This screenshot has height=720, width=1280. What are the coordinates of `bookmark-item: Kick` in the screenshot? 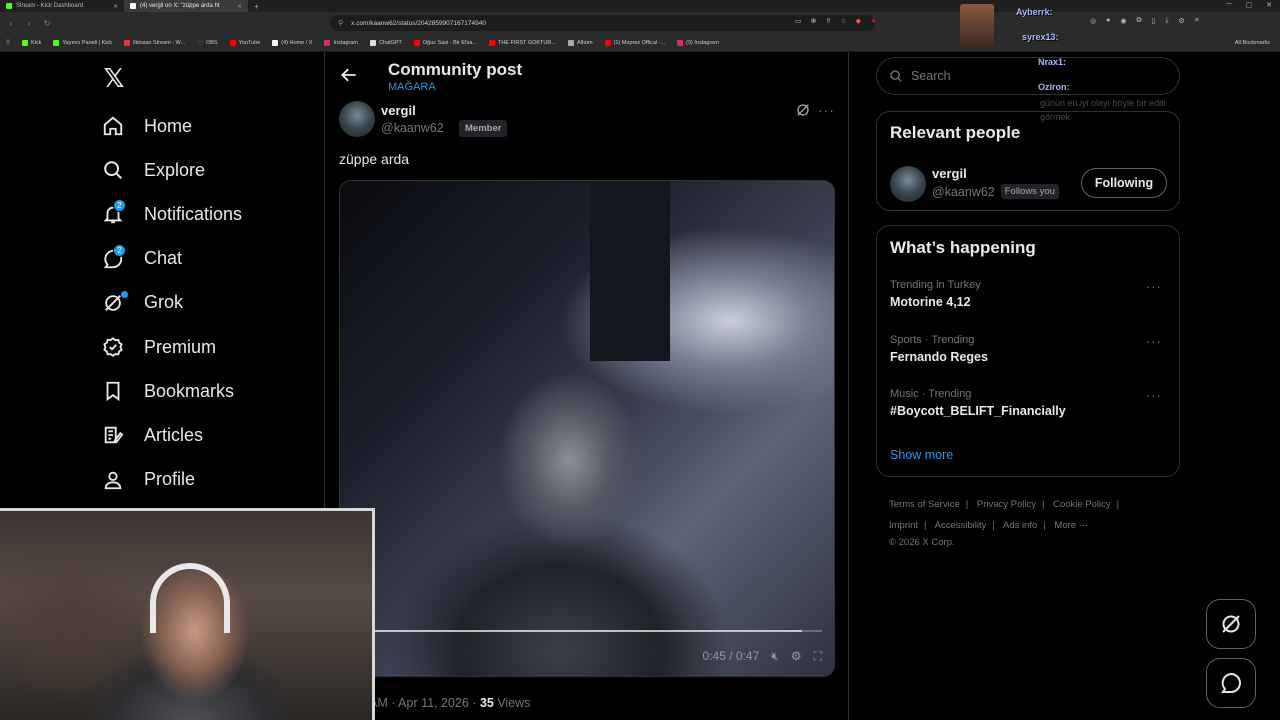 It's located at (31, 42).